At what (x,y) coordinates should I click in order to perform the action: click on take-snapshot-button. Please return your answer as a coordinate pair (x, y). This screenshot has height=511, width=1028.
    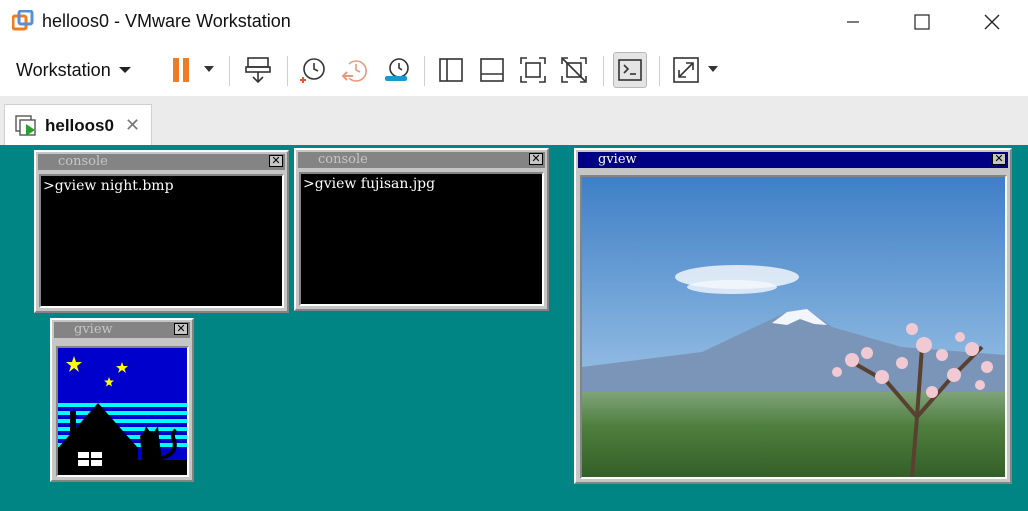
    Looking at the image, I should click on (313, 70).